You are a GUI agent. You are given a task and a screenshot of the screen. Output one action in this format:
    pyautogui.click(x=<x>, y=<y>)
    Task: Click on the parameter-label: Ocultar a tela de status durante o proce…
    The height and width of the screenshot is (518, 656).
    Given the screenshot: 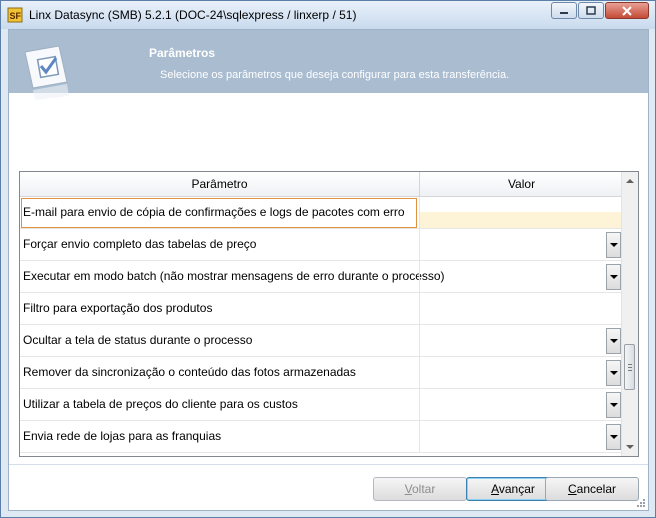 What is the action you would take?
    pyautogui.click(x=138, y=340)
    